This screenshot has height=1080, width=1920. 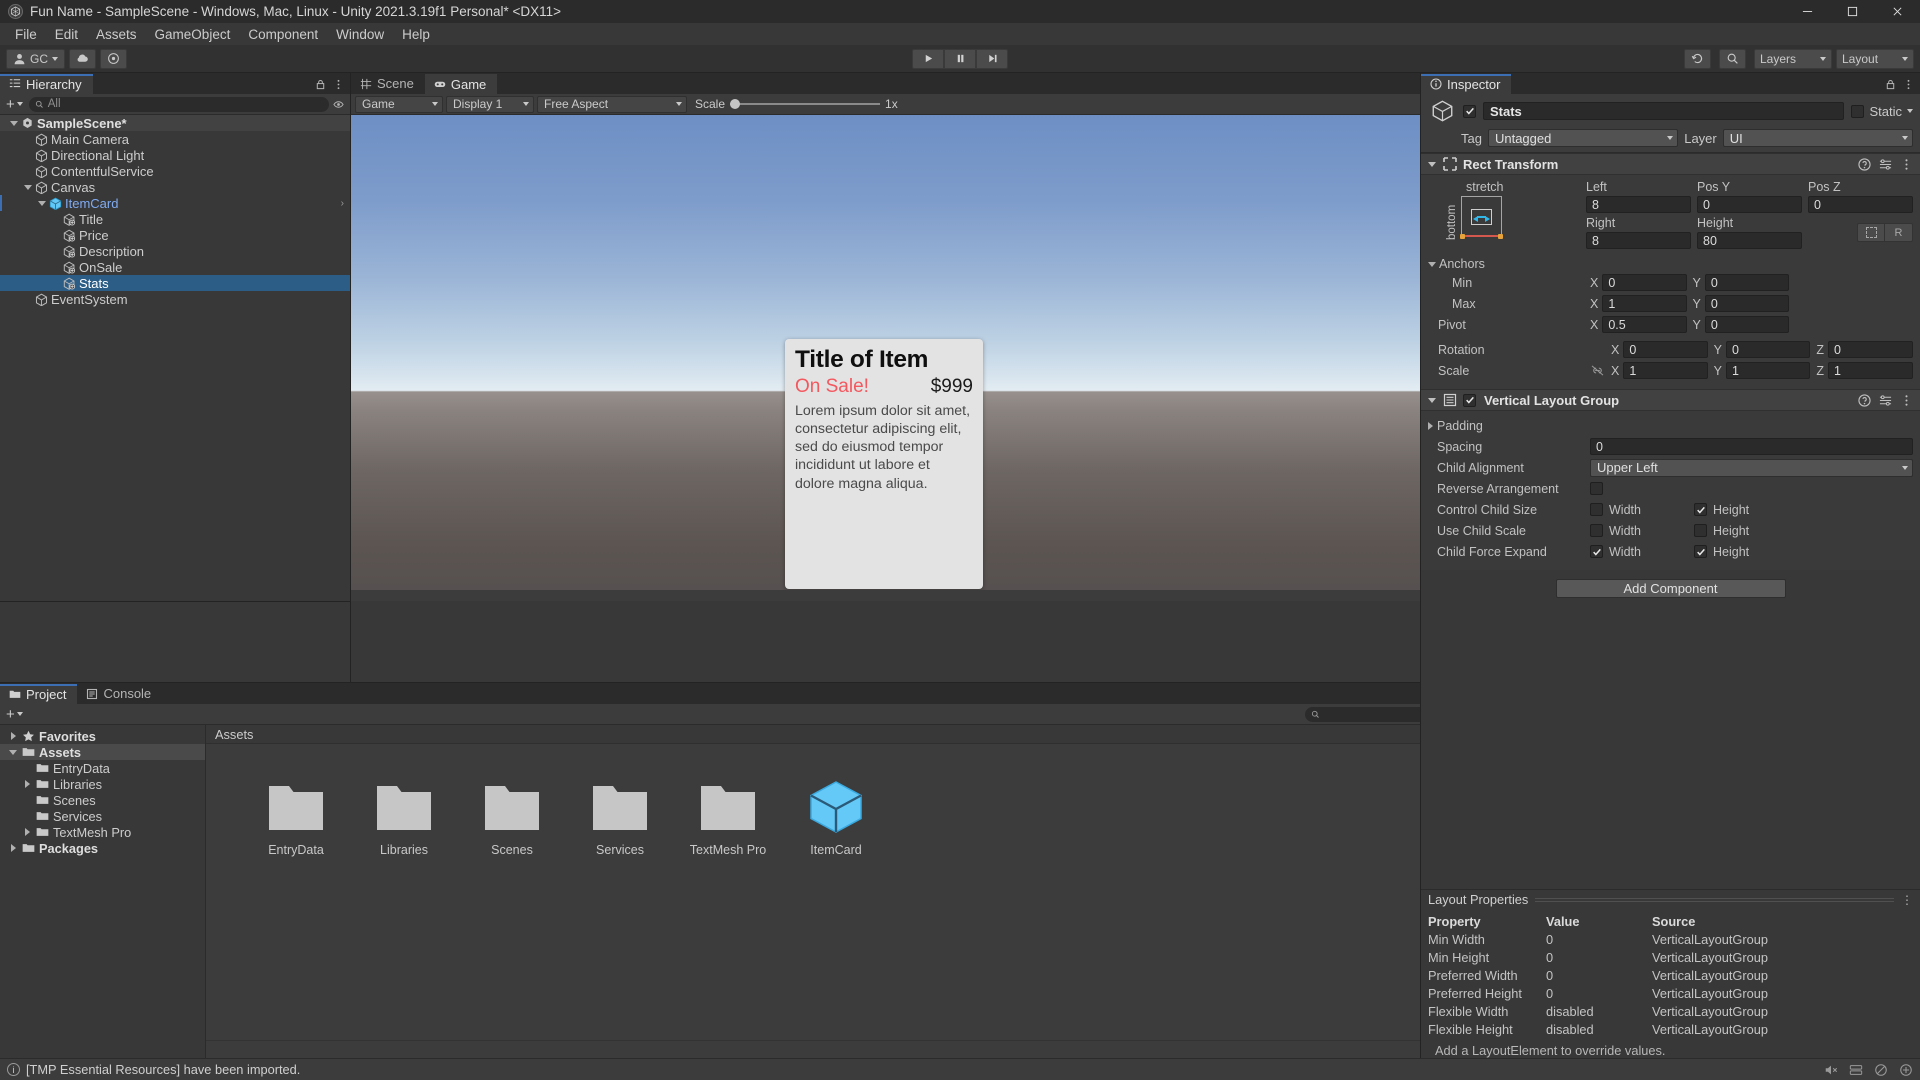 What do you see at coordinates (342, 203) in the screenshot?
I see `open-prefab-icon: ›` at bounding box center [342, 203].